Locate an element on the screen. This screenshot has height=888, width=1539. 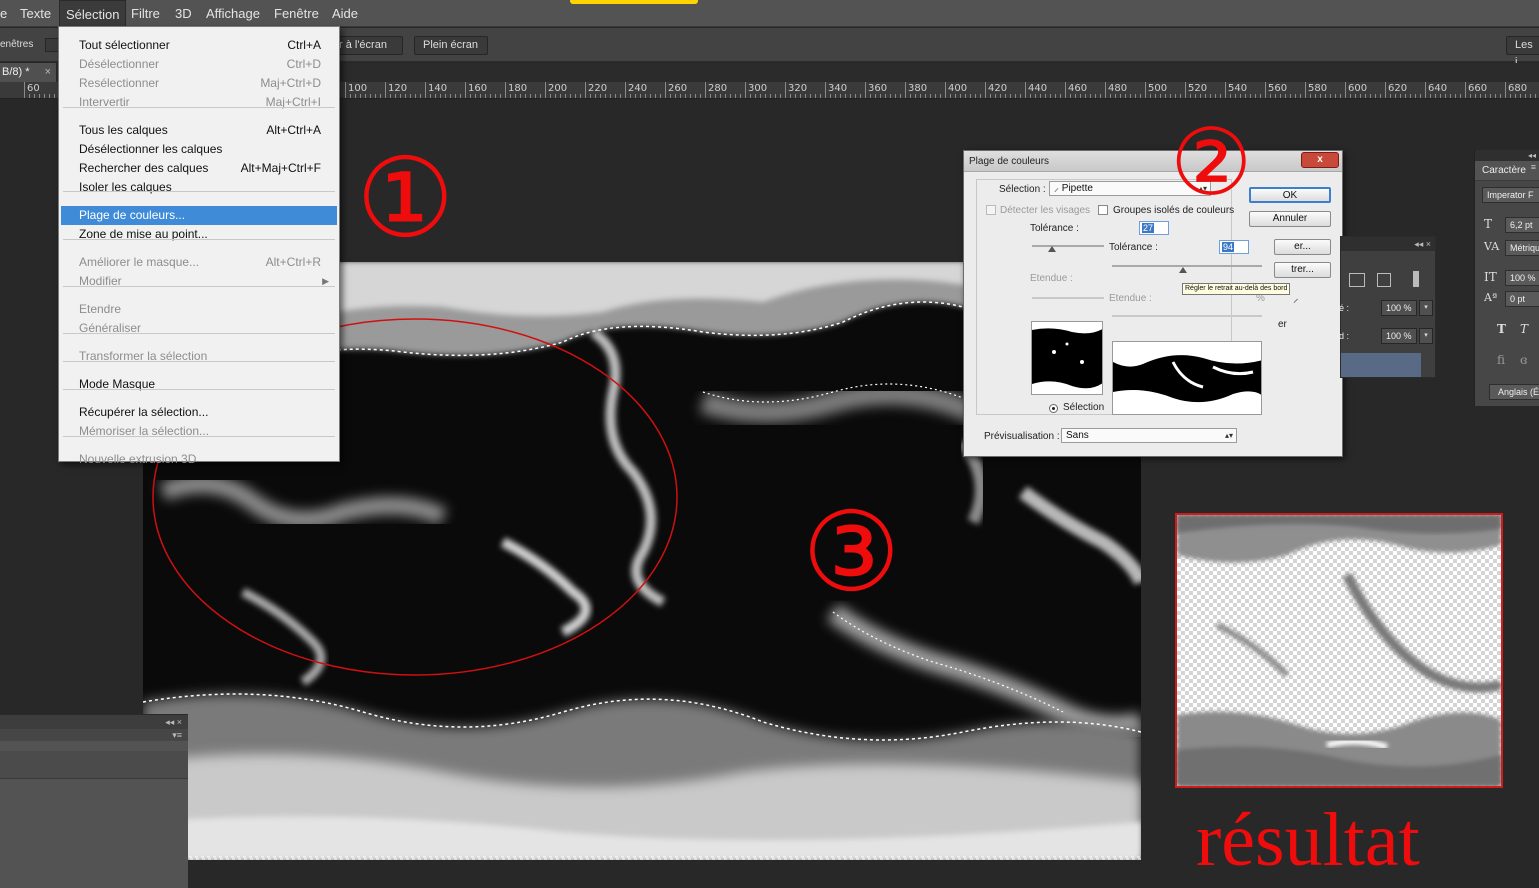
menu-item: Etendre is located at coordinates (199, 309).